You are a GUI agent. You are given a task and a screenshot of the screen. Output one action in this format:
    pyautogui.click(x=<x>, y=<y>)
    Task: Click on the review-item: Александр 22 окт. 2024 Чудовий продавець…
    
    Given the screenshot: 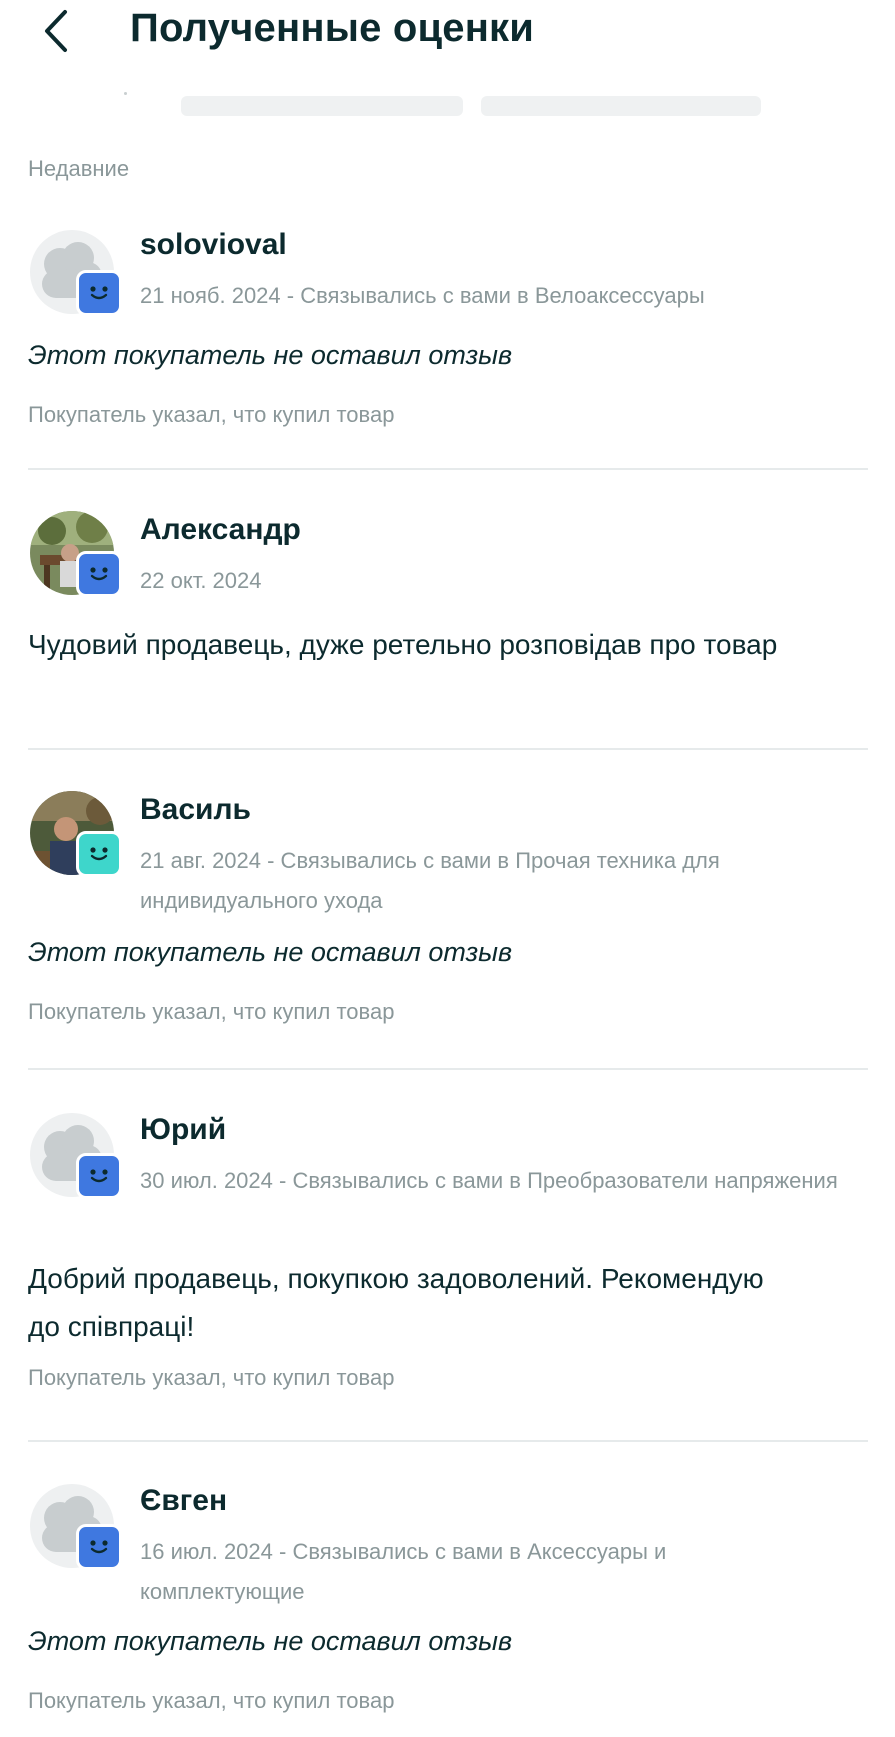 What is the action you would take?
    pyautogui.click(x=447, y=625)
    